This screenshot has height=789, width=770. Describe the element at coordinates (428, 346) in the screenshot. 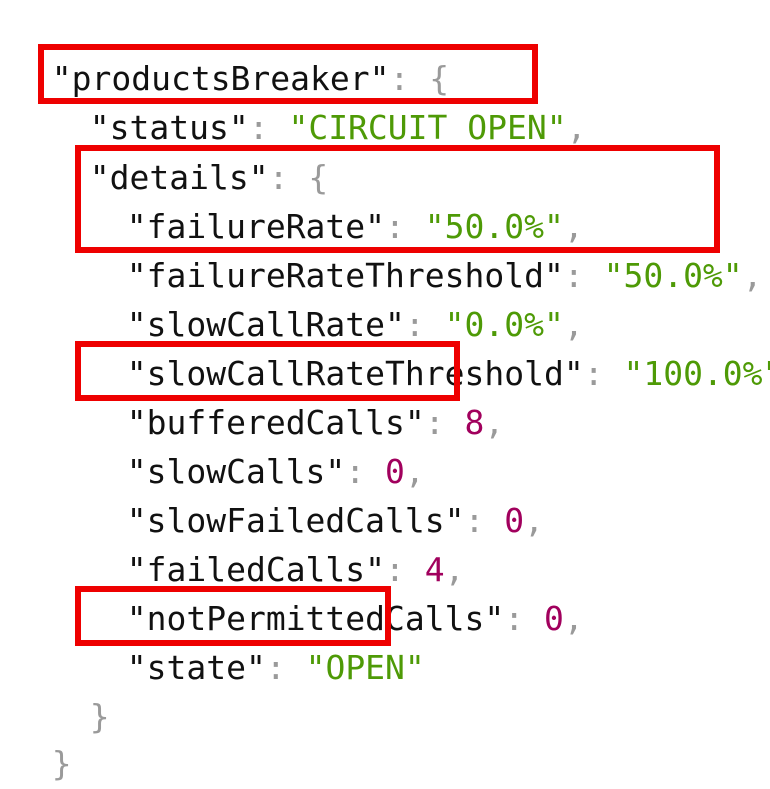

I see `field-line-slow-call-rate-threshold: "slowCallRateThreshold": "100.0%",` at that location.